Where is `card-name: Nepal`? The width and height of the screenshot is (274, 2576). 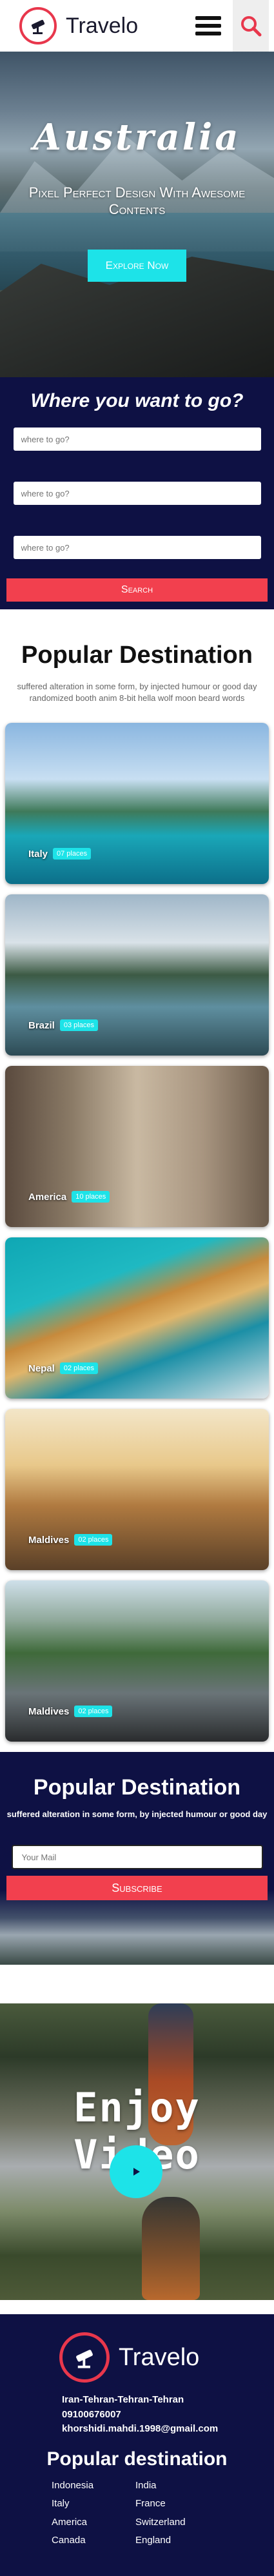 card-name: Nepal is located at coordinates (41, 1368).